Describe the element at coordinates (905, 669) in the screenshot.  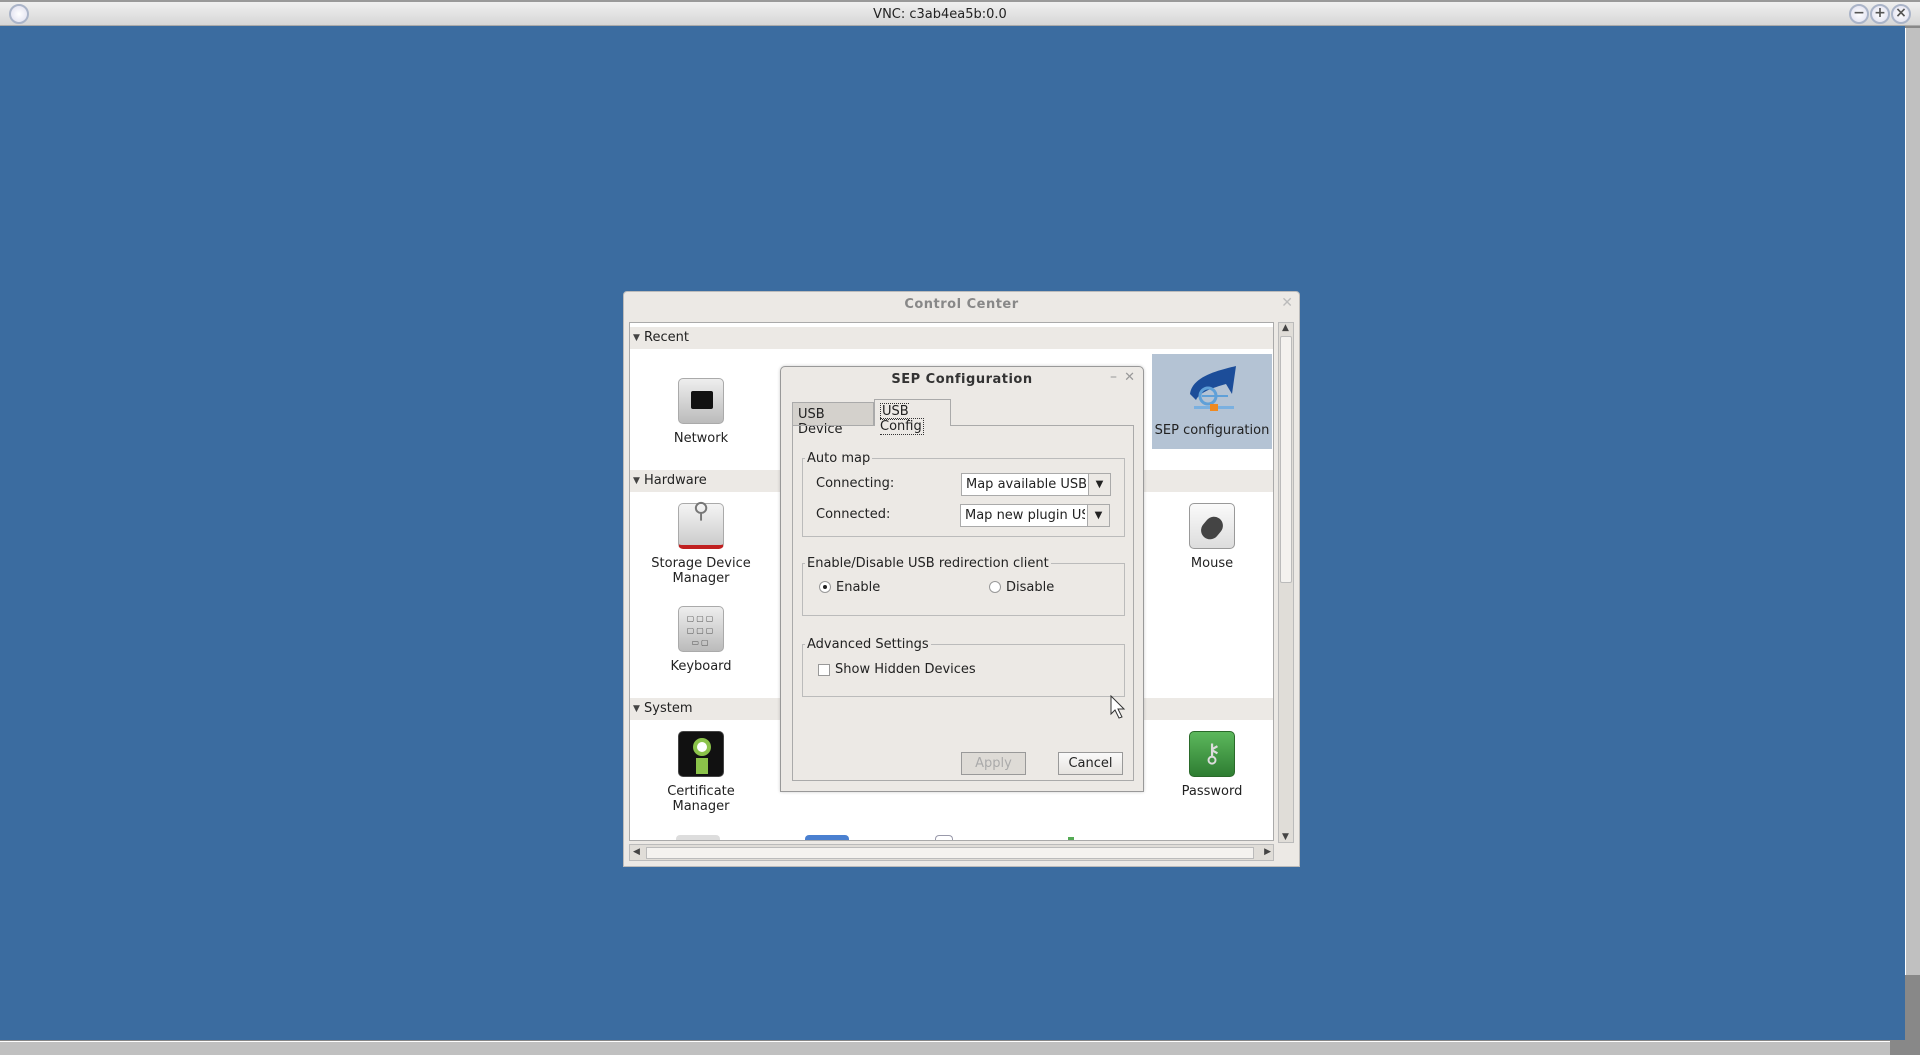
I see `show-hidden-devices-label: Show Hidden Devices` at that location.